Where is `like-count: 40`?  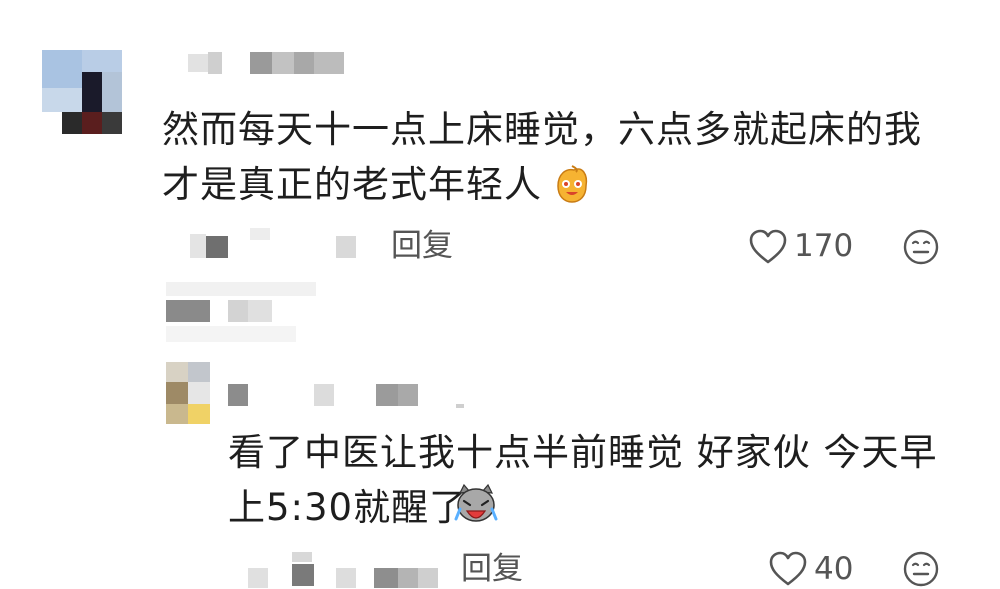 like-count: 40 is located at coordinates (834, 569).